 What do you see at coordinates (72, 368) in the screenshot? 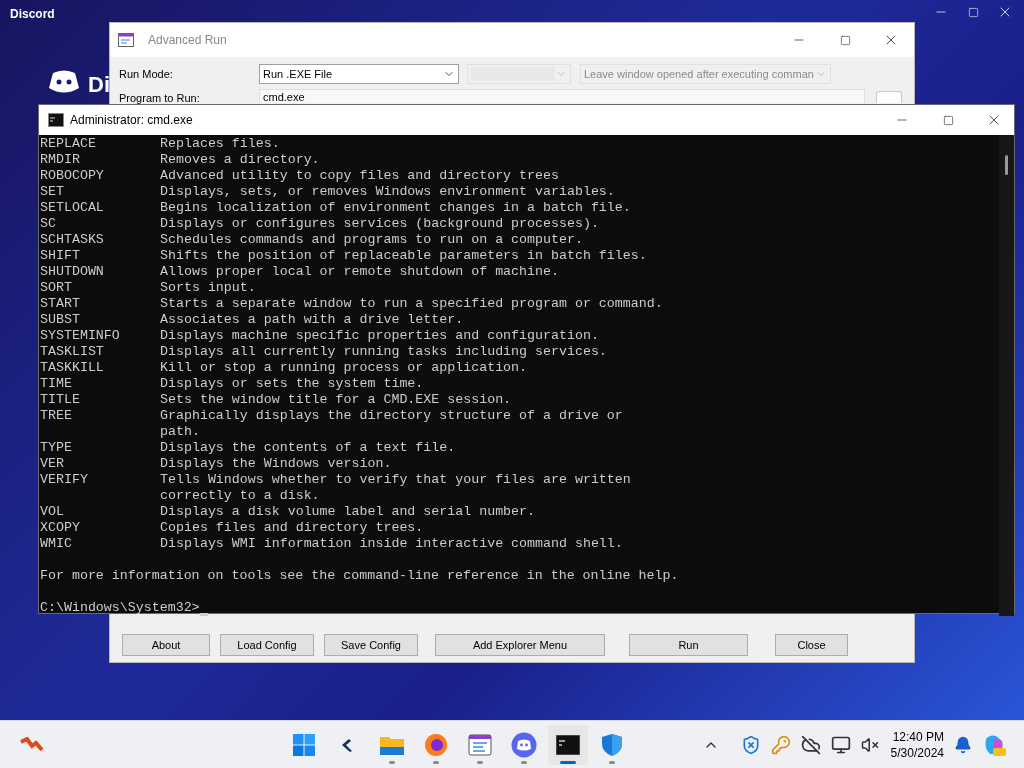
I see `command-name: TASKKILL` at bounding box center [72, 368].